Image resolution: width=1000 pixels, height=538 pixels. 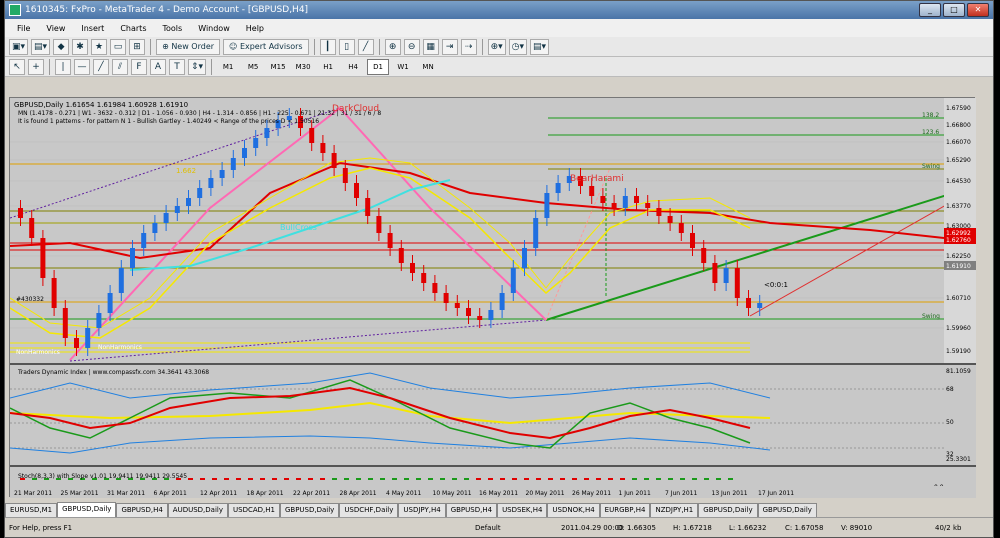 I want to click on timeframe-d1: D1, so click(x=378, y=66).